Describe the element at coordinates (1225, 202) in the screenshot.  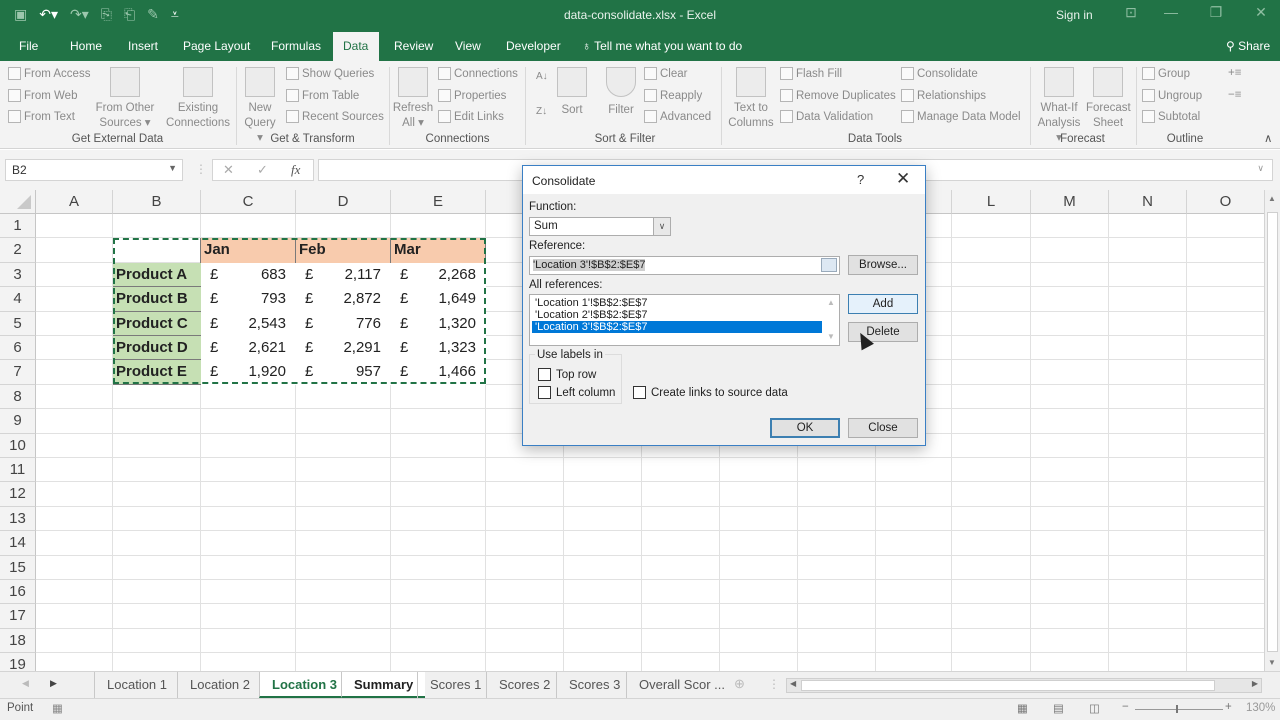
I see `column-header-o: O` at that location.